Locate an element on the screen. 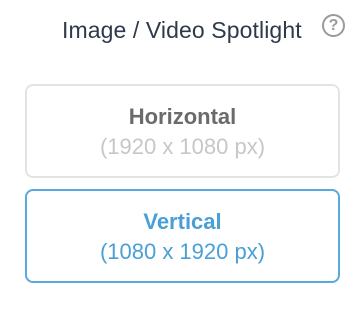 This screenshot has width=362, height=334. page-title: Image / Video Spotlight is located at coordinates (182, 30).